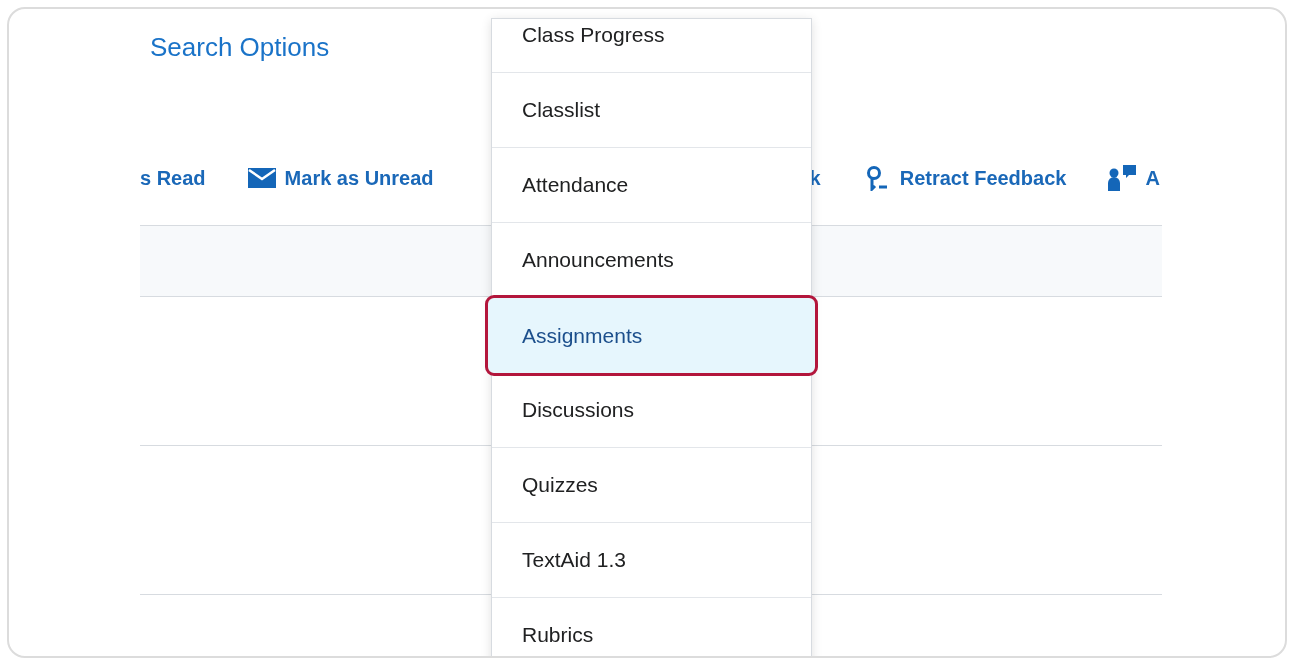 The height and width of the screenshot is (665, 1294). What do you see at coordinates (1122, 178) in the screenshot?
I see `person-chat-icon` at bounding box center [1122, 178].